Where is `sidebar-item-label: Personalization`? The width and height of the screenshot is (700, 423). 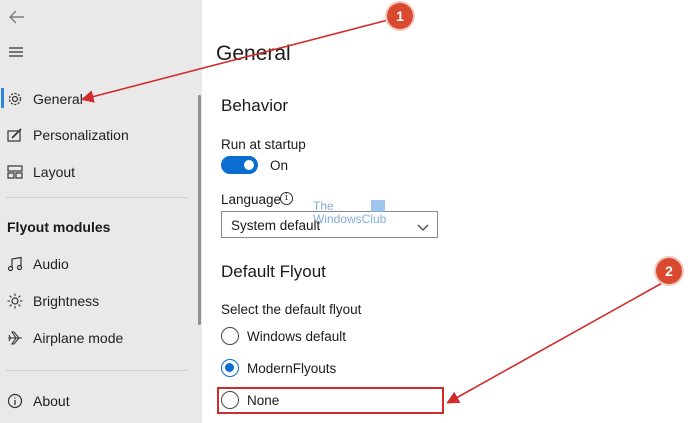 sidebar-item-label: Personalization is located at coordinates (81, 135).